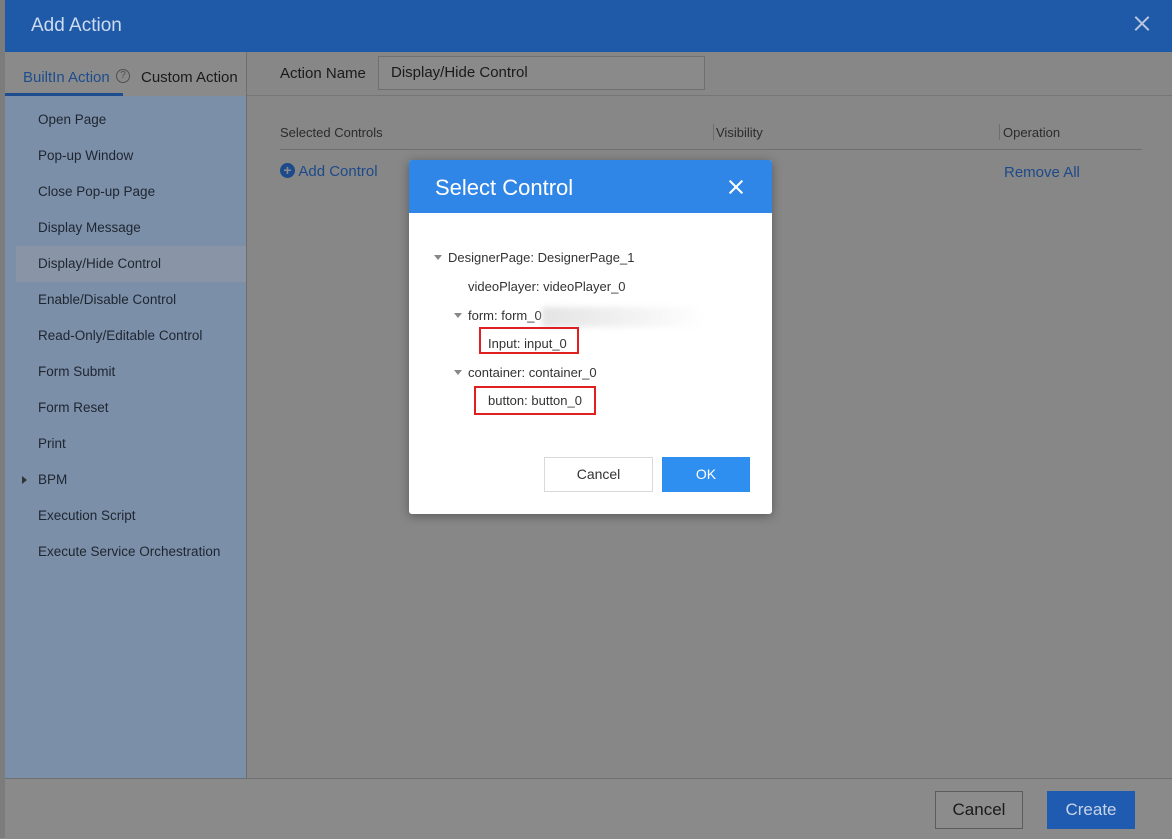 This screenshot has width=1172, height=839. What do you see at coordinates (125, 120) in the screenshot?
I see `sidebar-item-open-page: Open Page` at bounding box center [125, 120].